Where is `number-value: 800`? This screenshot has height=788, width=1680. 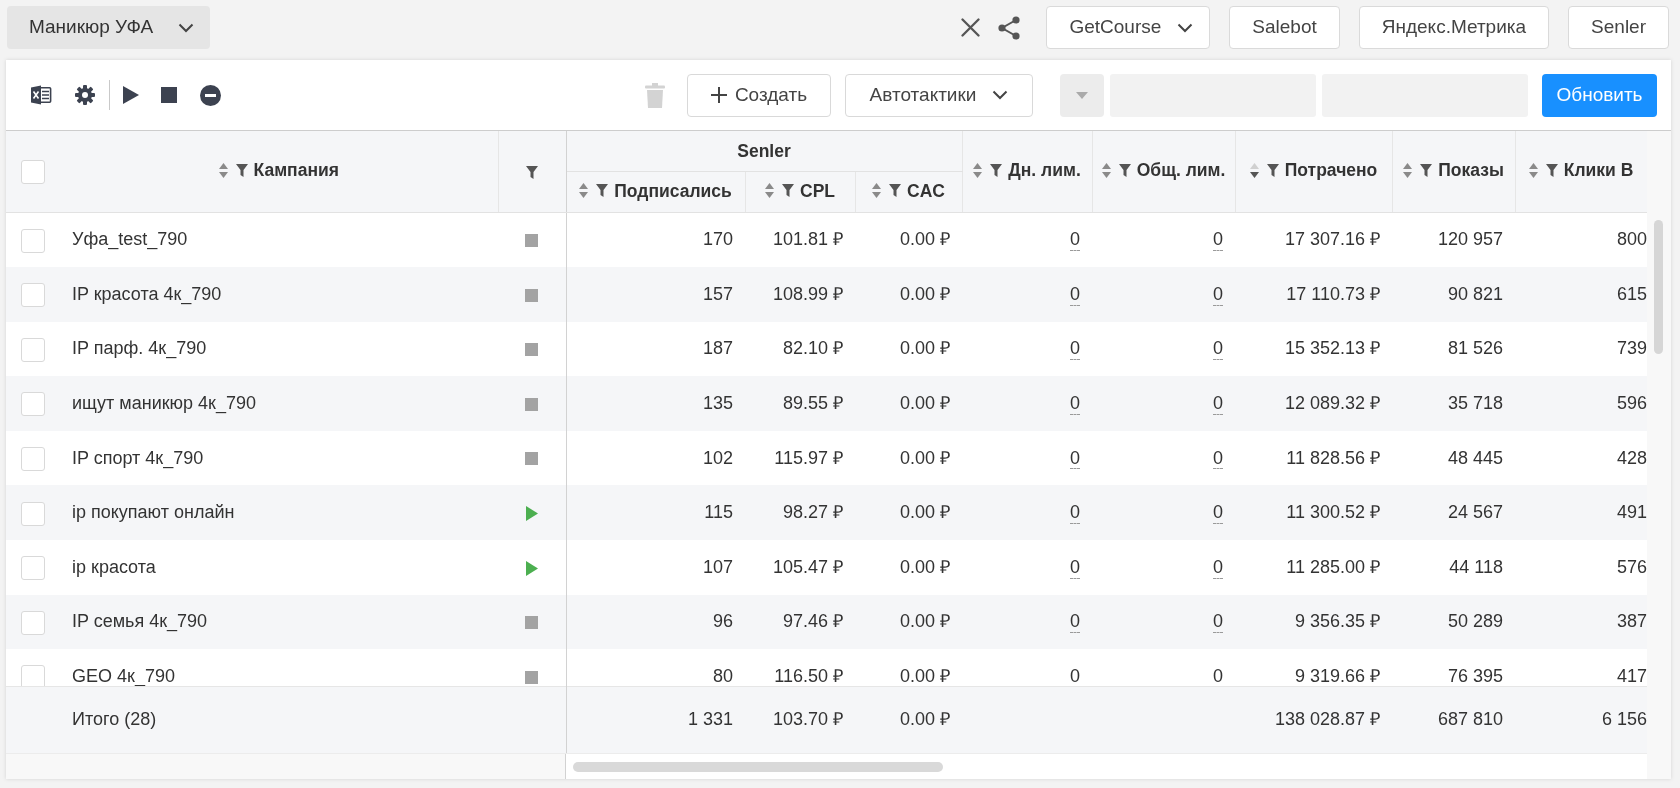
number-value: 800 is located at coordinates (1631, 239).